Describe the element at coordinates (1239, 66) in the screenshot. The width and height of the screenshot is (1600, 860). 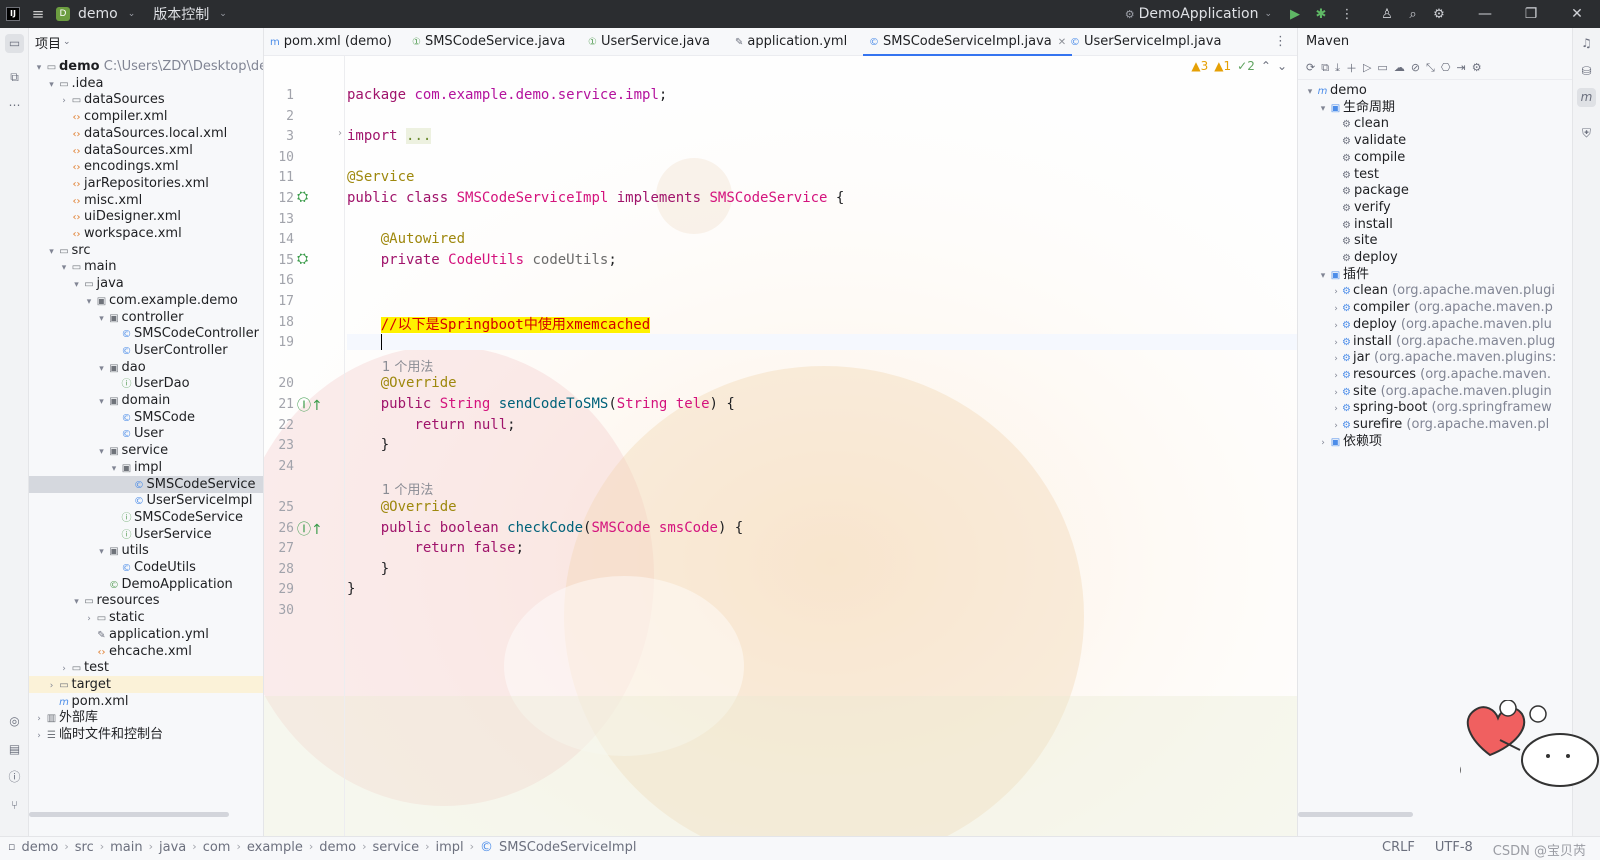
I see `inspection-widget: ▲3 ▲1 ✓2 ⌃ ⌄` at that location.